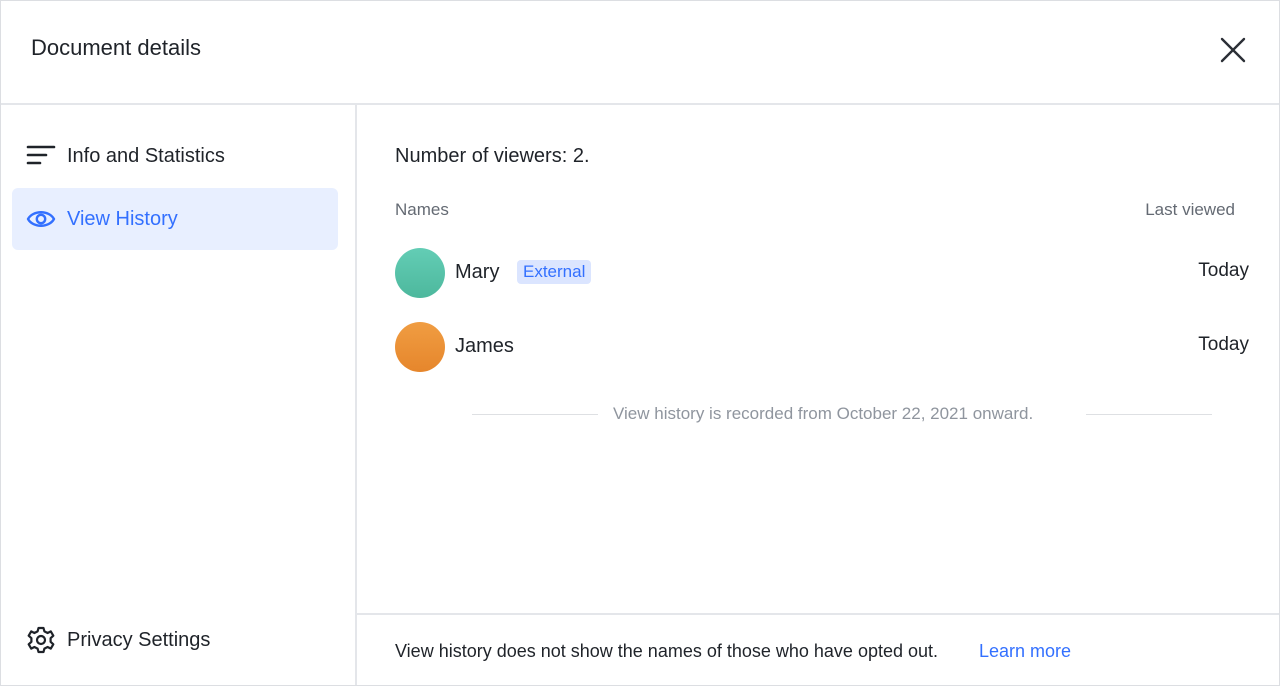 The width and height of the screenshot is (1280, 687). What do you see at coordinates (492, 156) in the screenshot?
I see `viewer-count: Number of viewers: 2.` at bounding box center [492, 156].